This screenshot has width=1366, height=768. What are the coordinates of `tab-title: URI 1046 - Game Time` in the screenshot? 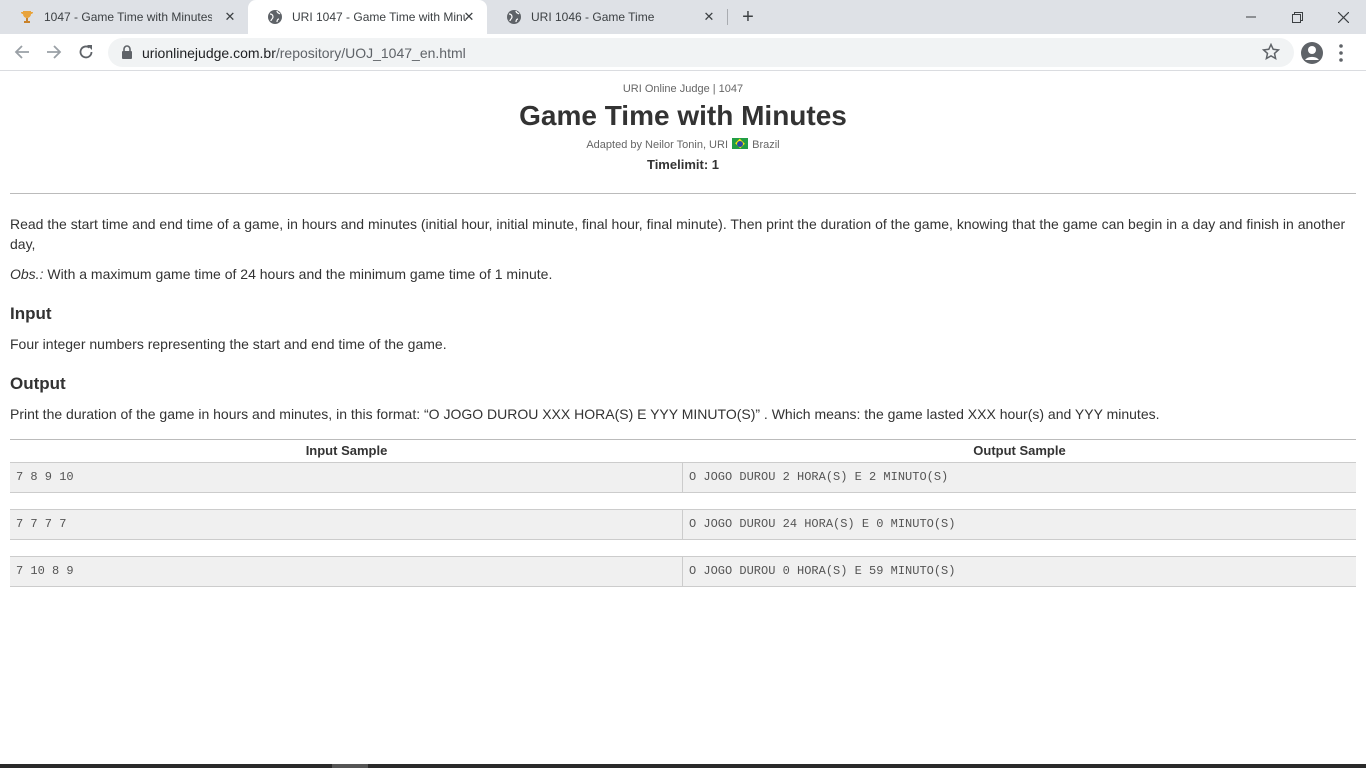 It's located at (593, 17).